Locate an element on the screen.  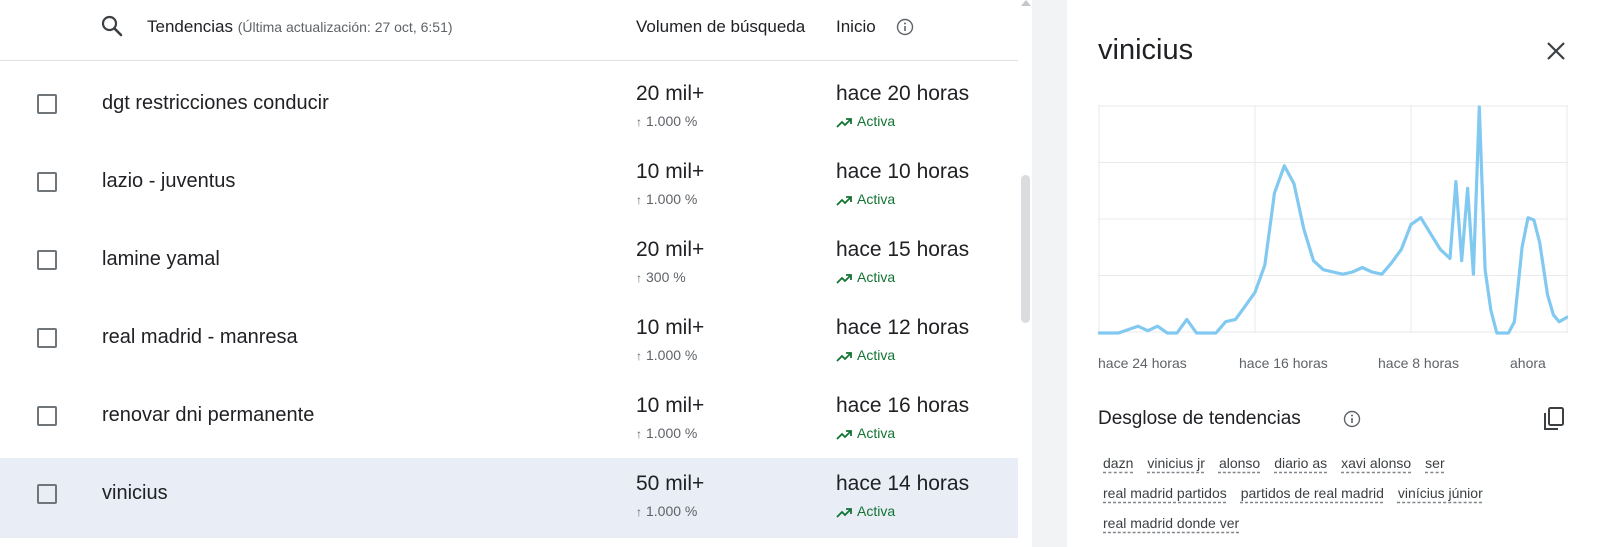
volume-change-value: 300 % is located at coordinates (666, 277).